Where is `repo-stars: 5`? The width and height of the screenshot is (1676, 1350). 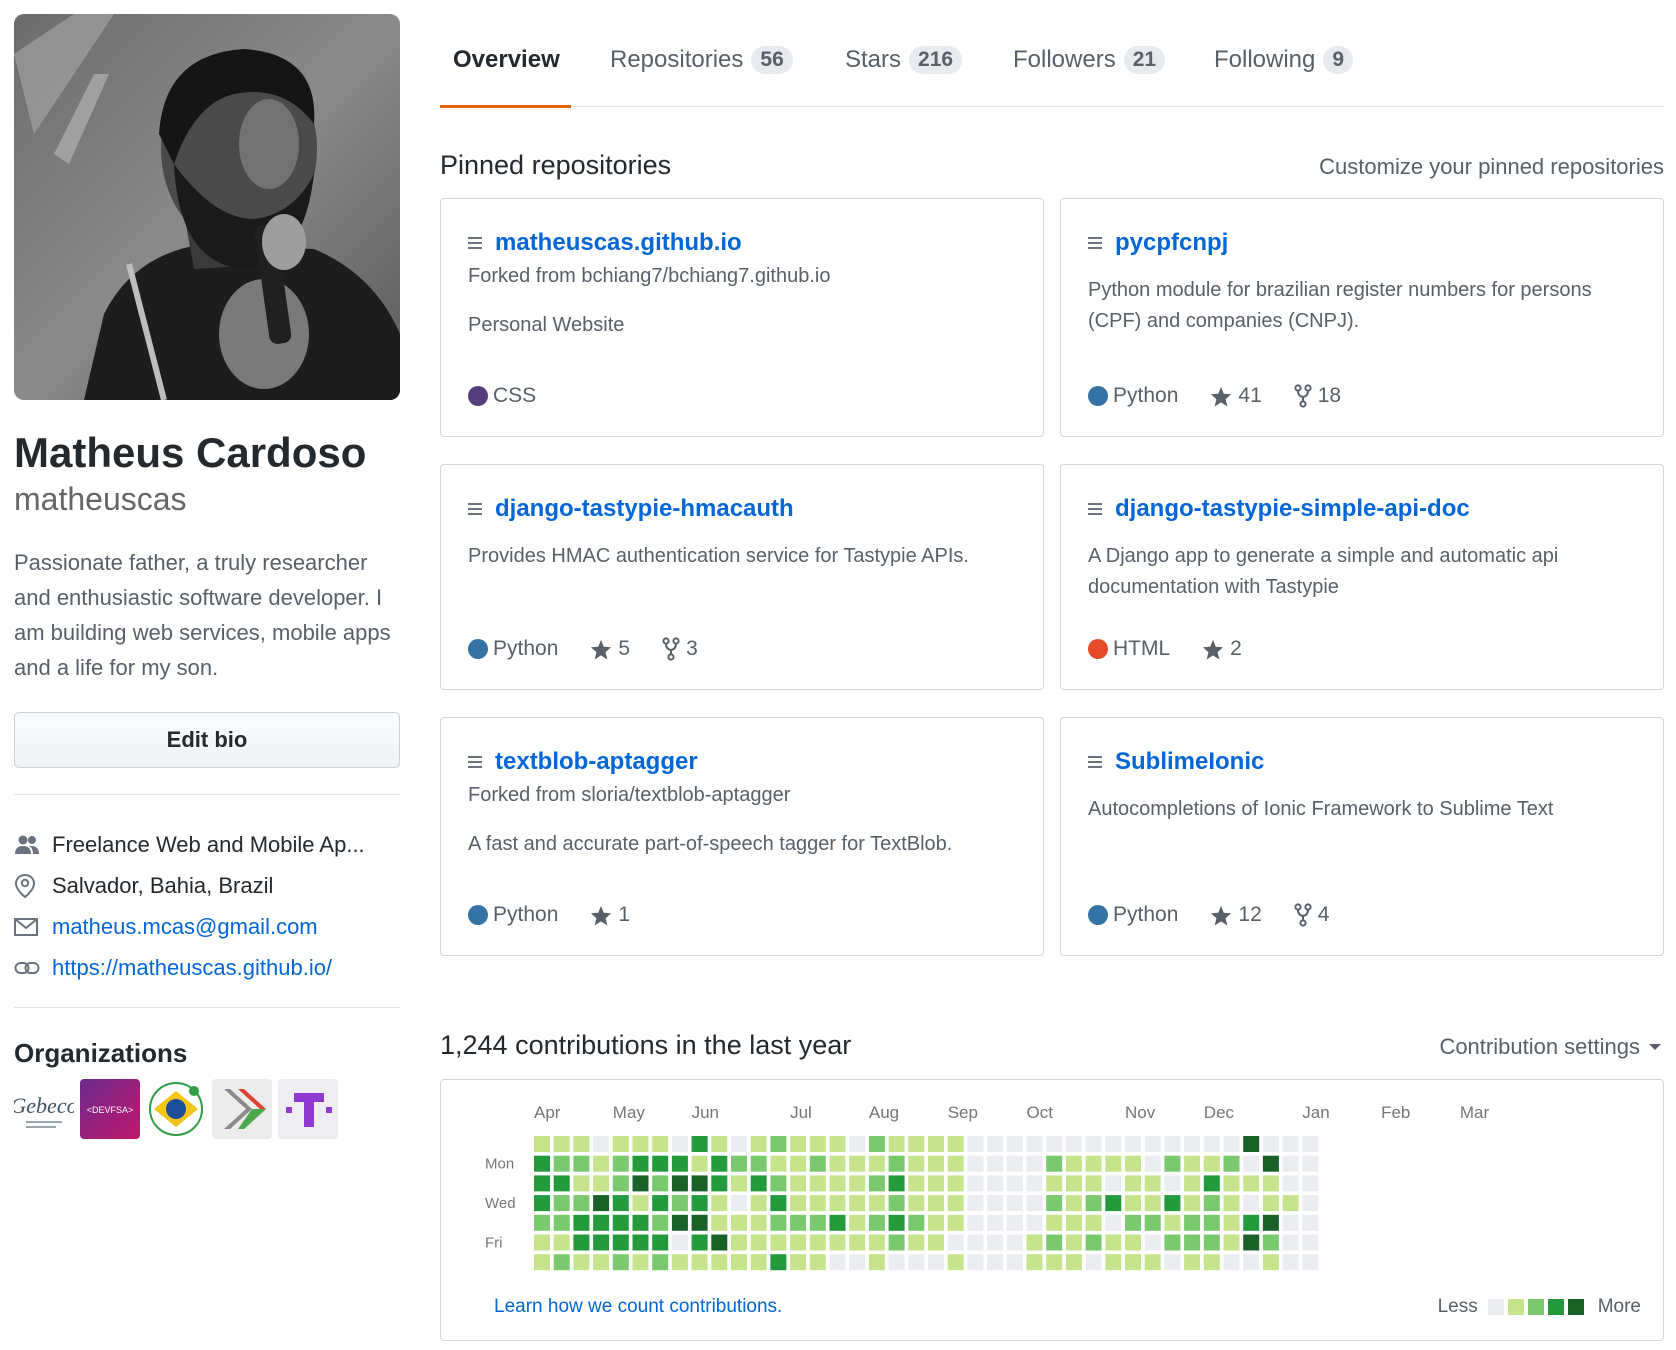 repo-stars: 5 is located at coordinates (610, 649).